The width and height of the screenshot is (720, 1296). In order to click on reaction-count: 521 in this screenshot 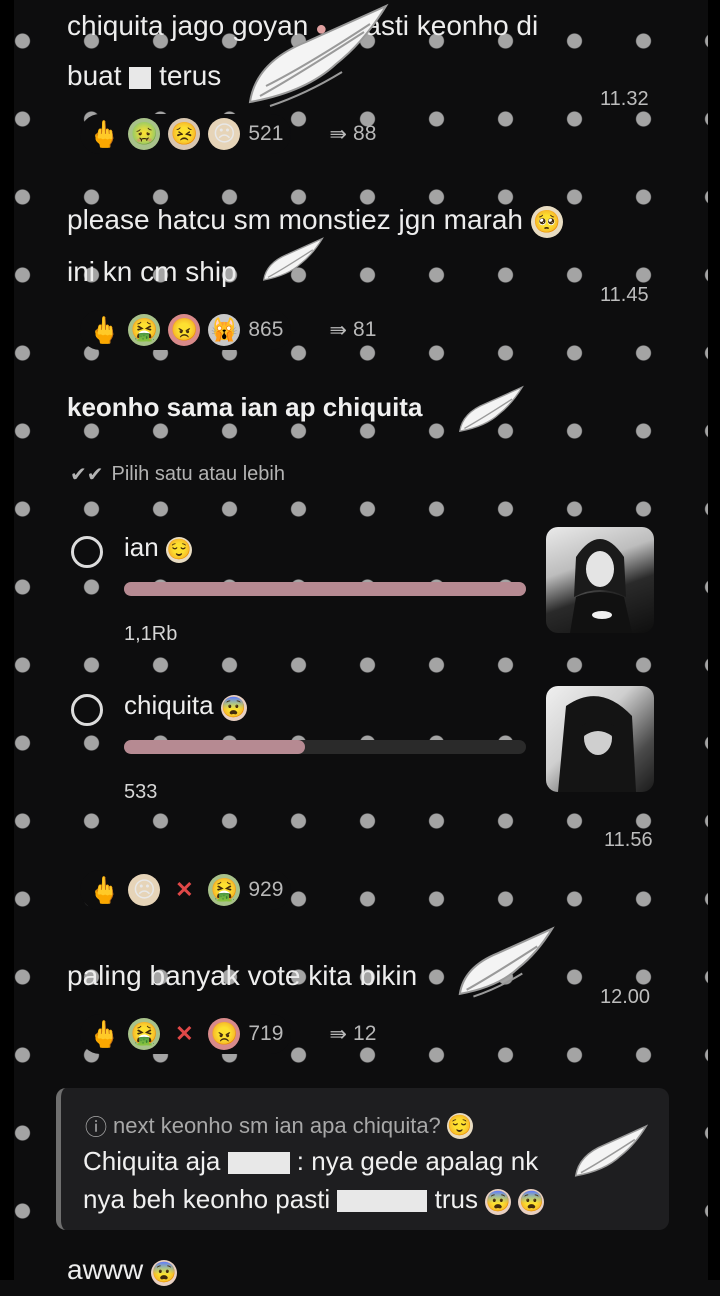, I will do `click(266, 133)`.